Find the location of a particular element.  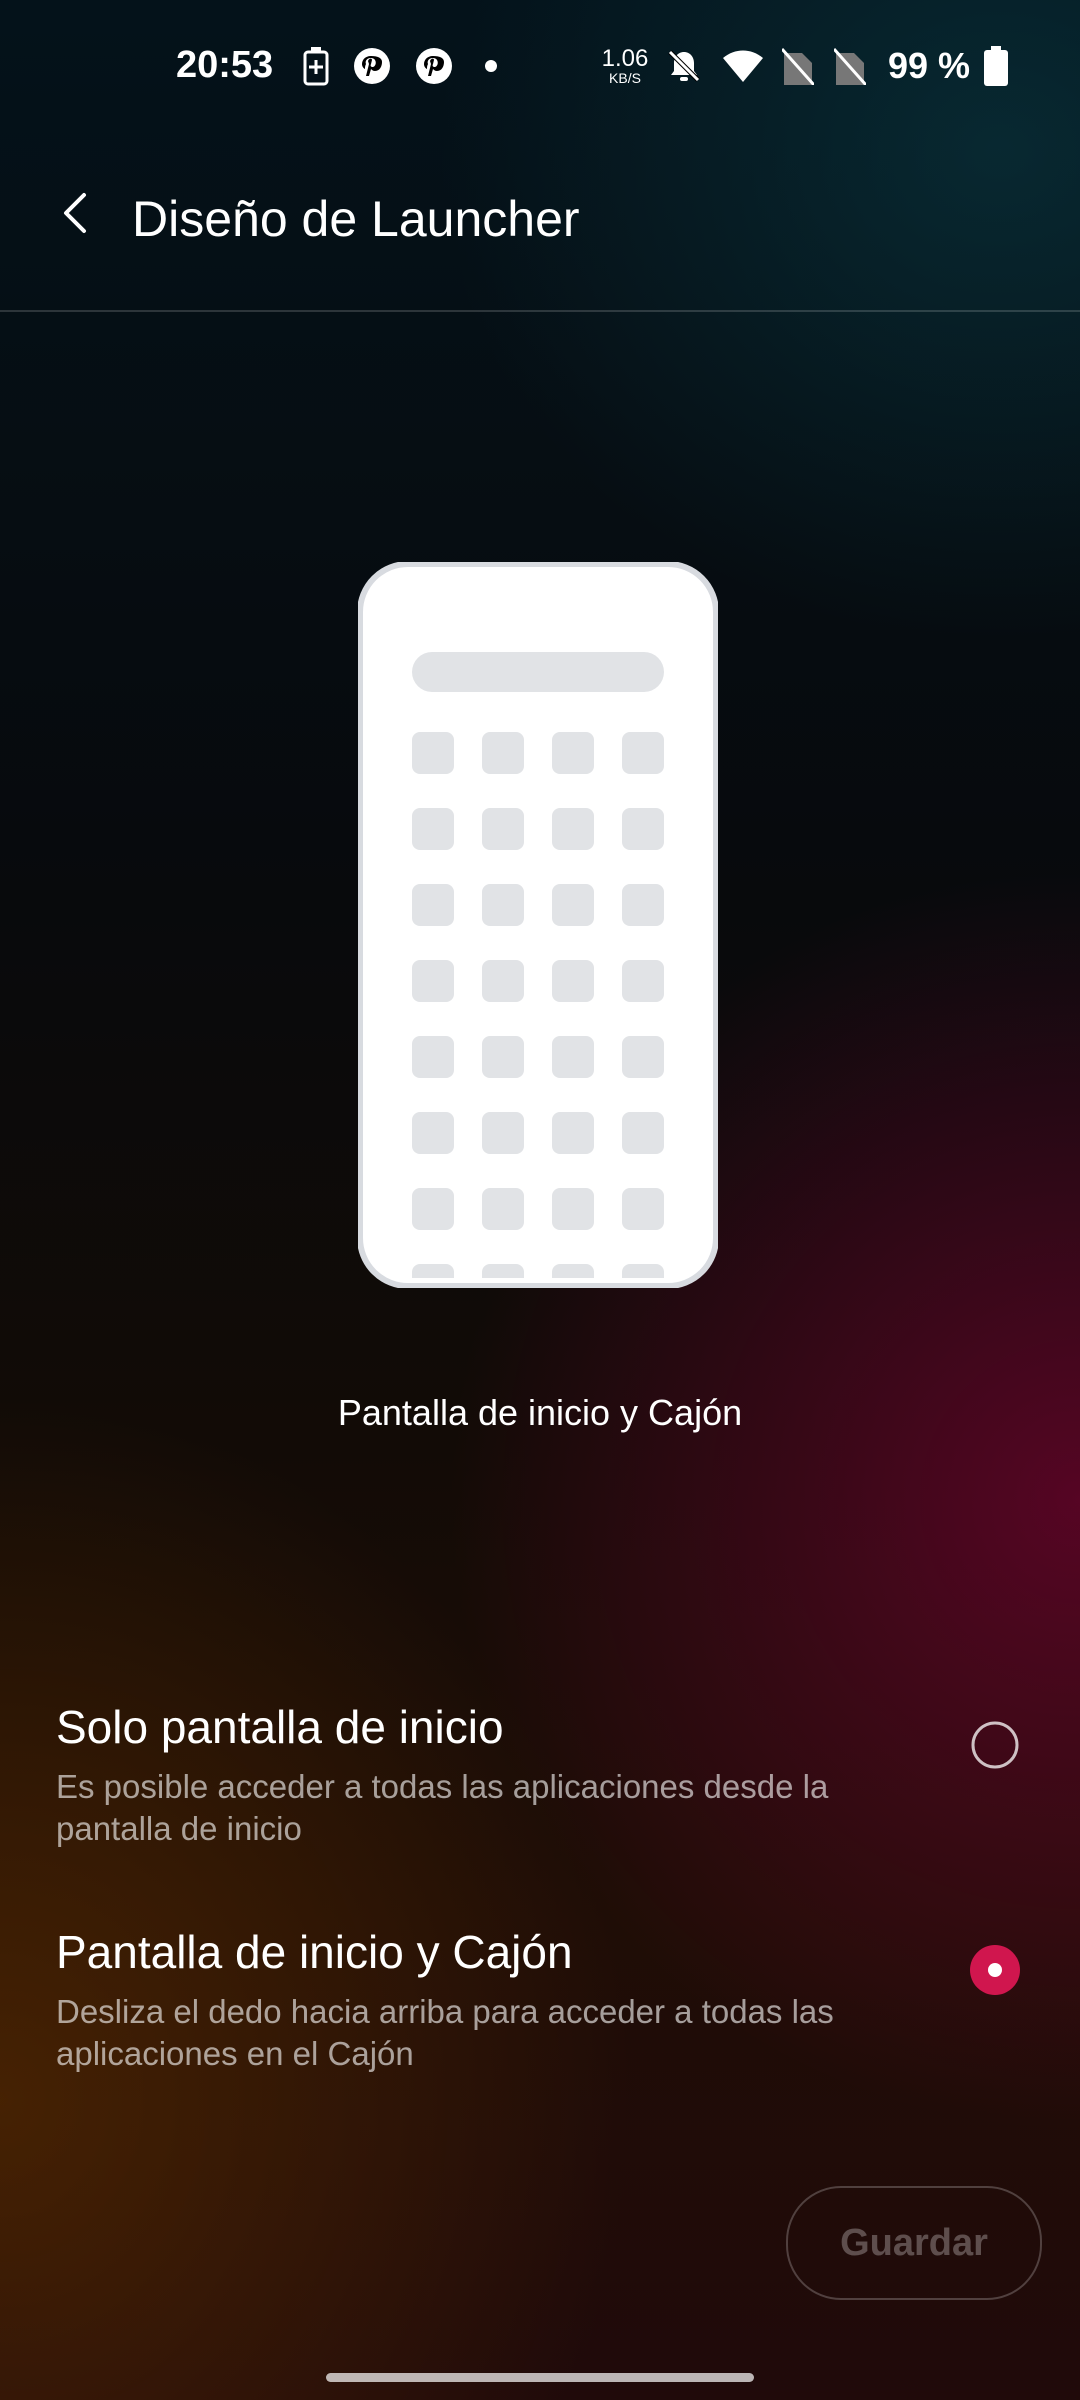

launcher-layout-illustration is located at coordinates (538, 925).